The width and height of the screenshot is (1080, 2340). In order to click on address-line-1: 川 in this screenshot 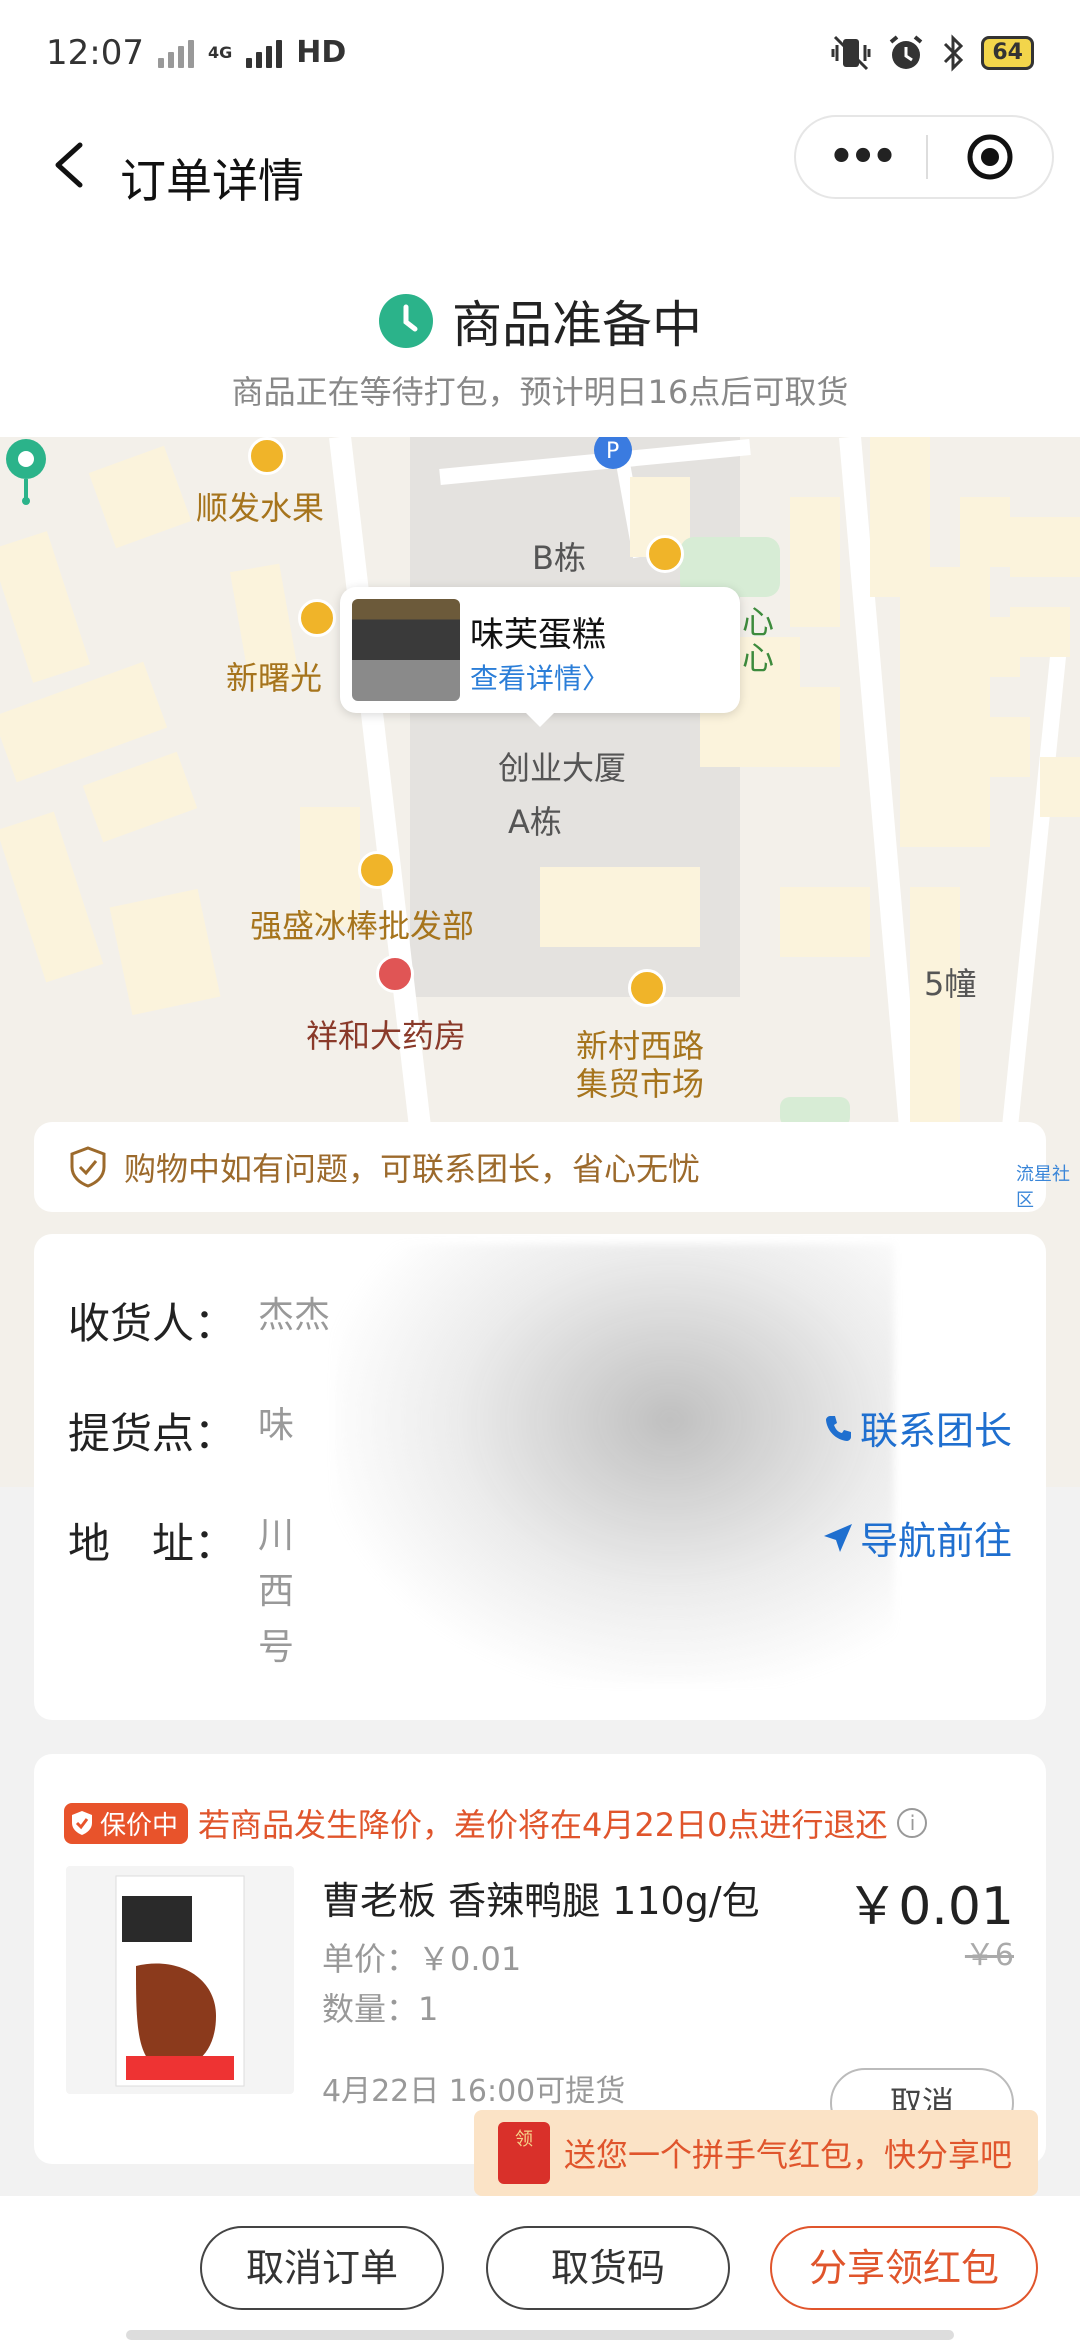, I will do `click(276, 1535)`.